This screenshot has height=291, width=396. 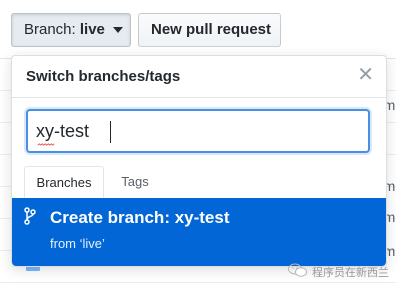 What do you see at coordinates (118, 30) in the screenshot?
I see `caret-down-icon` at bounding box center [118, 30].